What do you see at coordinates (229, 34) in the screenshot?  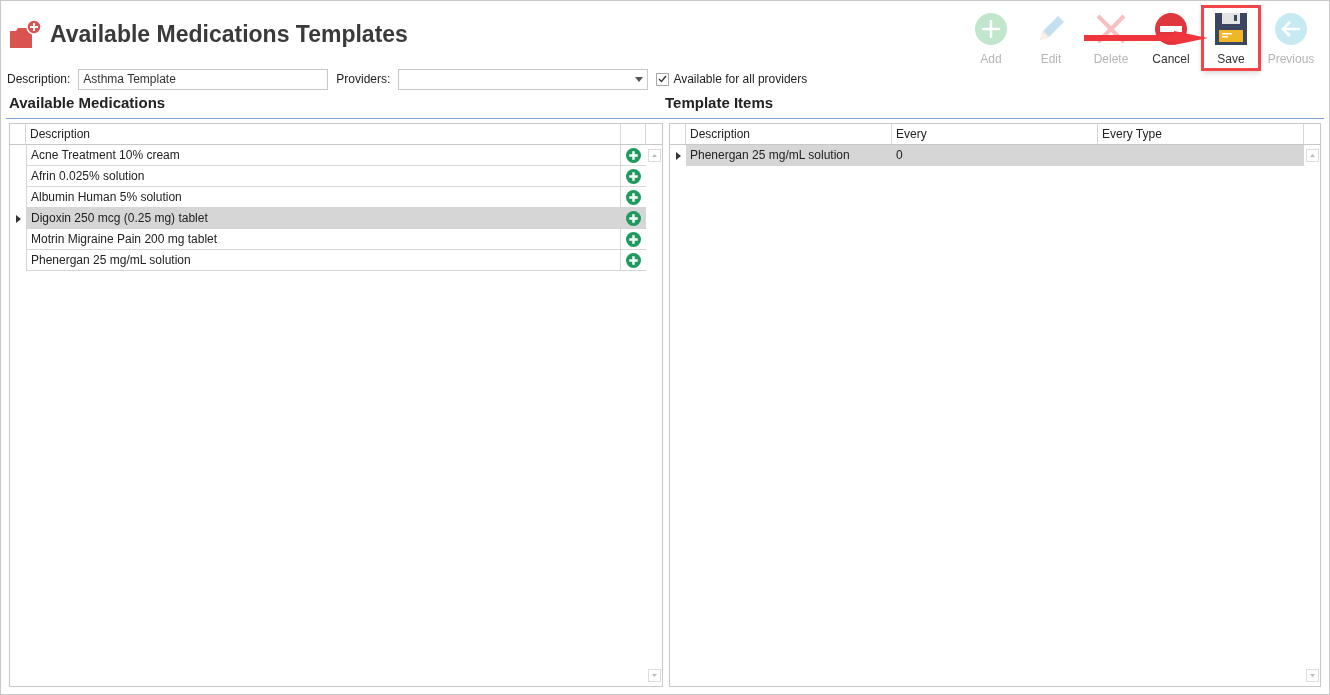 I see `page-title: Available Medications Templates` at bounding box center [229, 34].